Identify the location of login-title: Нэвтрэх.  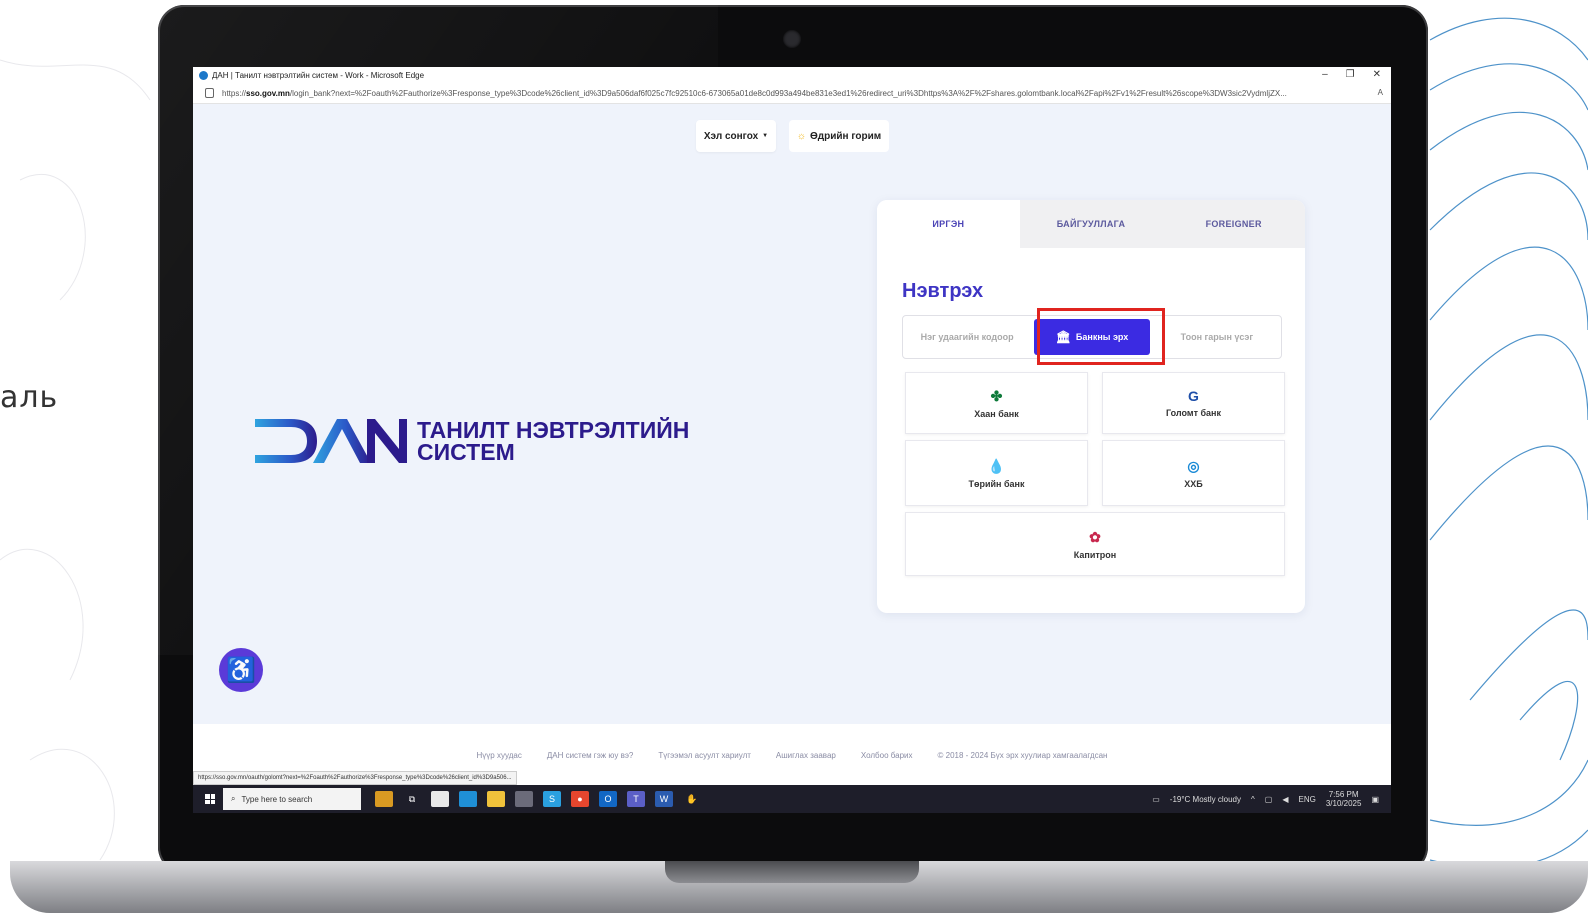
(943, 291).